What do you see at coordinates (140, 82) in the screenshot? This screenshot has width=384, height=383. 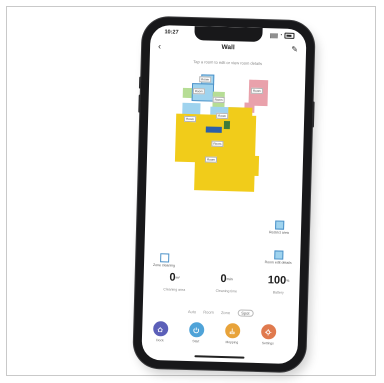 I see `volume-up-button` at bounding box center [140, 82].